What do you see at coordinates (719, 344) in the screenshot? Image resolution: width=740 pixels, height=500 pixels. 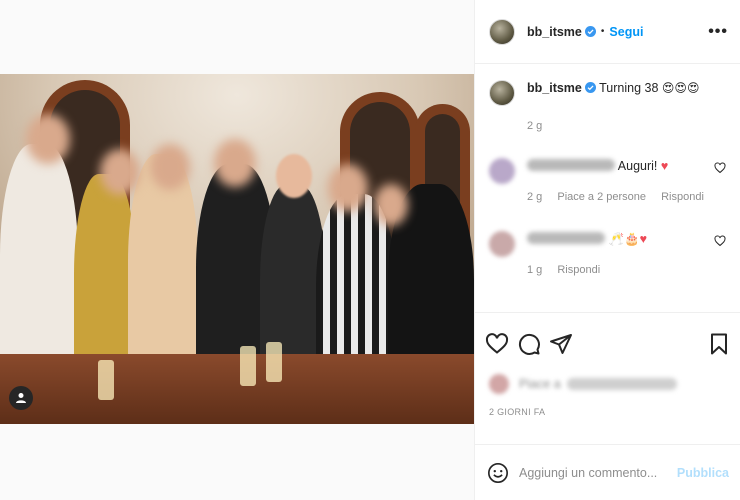 I see `save-bookmark-icon` at bounding box center [719, 344].